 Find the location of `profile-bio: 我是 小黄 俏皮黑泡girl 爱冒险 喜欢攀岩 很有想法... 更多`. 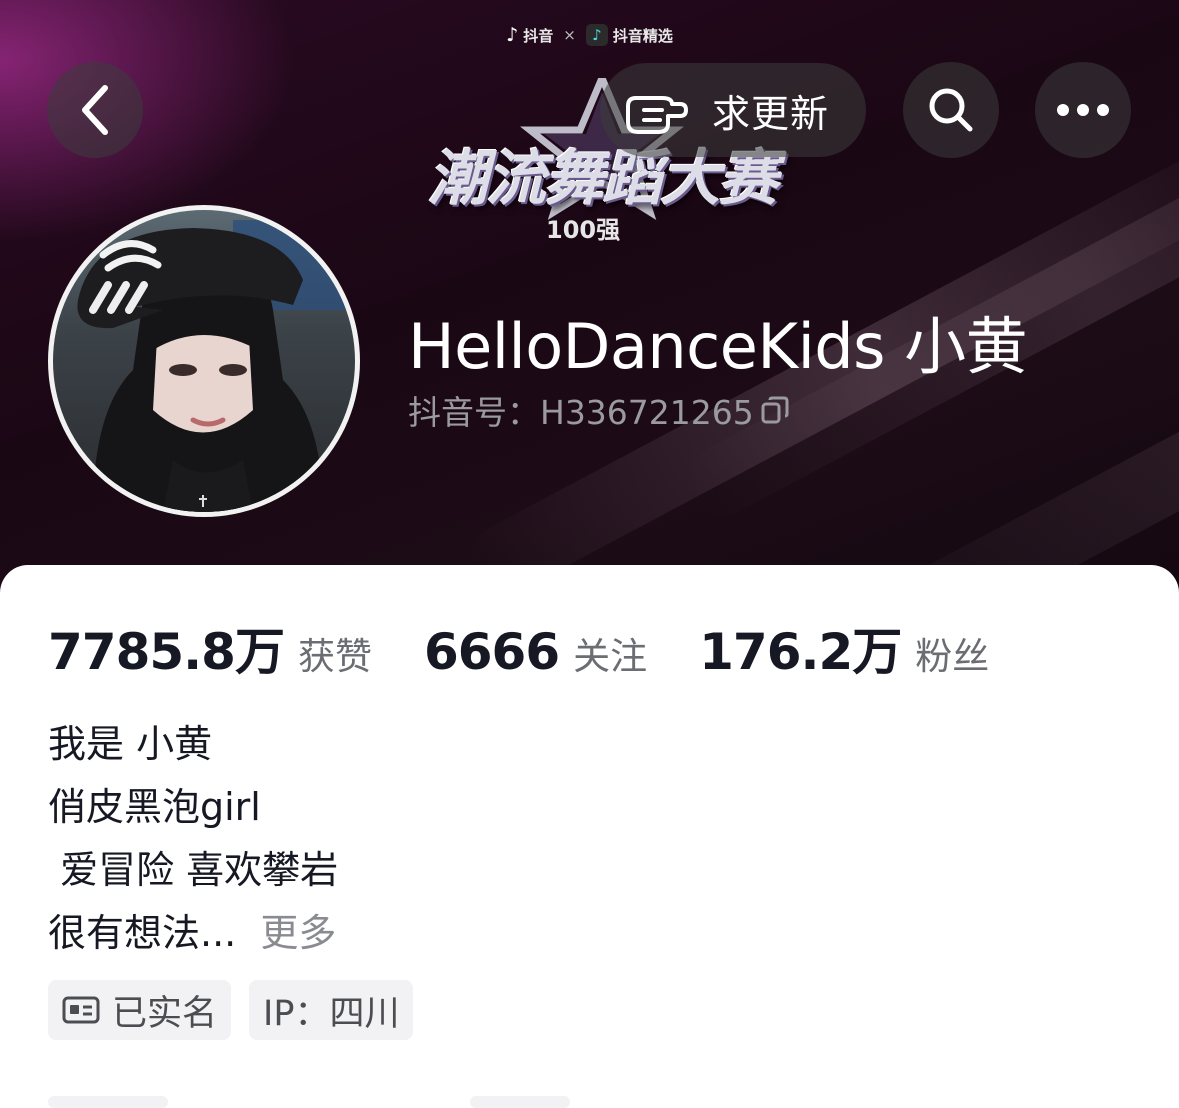

profile-bio: 我是 小黄 俏皮黑泡girl 爱冒险 喜欢攀岩 很有想法... 更多 is located at coordinates (193, 839).